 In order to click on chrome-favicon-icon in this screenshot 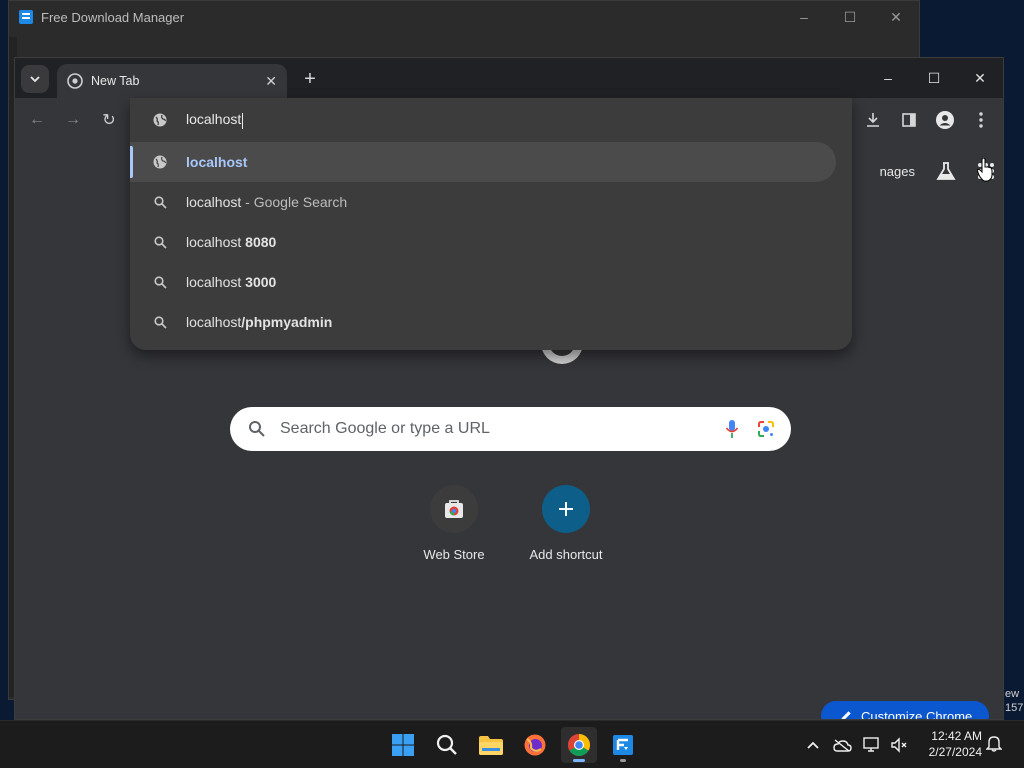, I will do `click(75, 81)`.